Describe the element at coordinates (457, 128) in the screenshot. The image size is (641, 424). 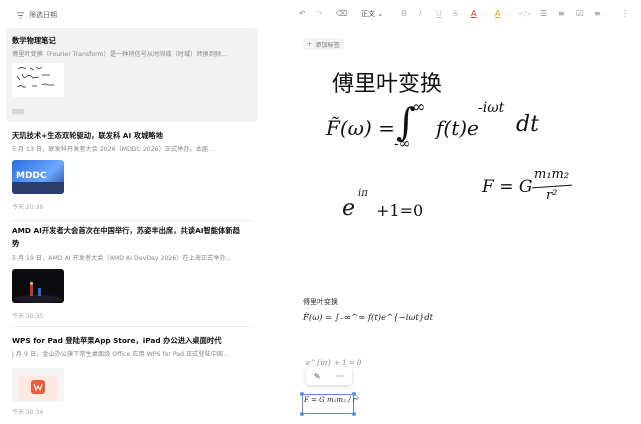
I see `handwritten-integrand: f(t)e` at that location.